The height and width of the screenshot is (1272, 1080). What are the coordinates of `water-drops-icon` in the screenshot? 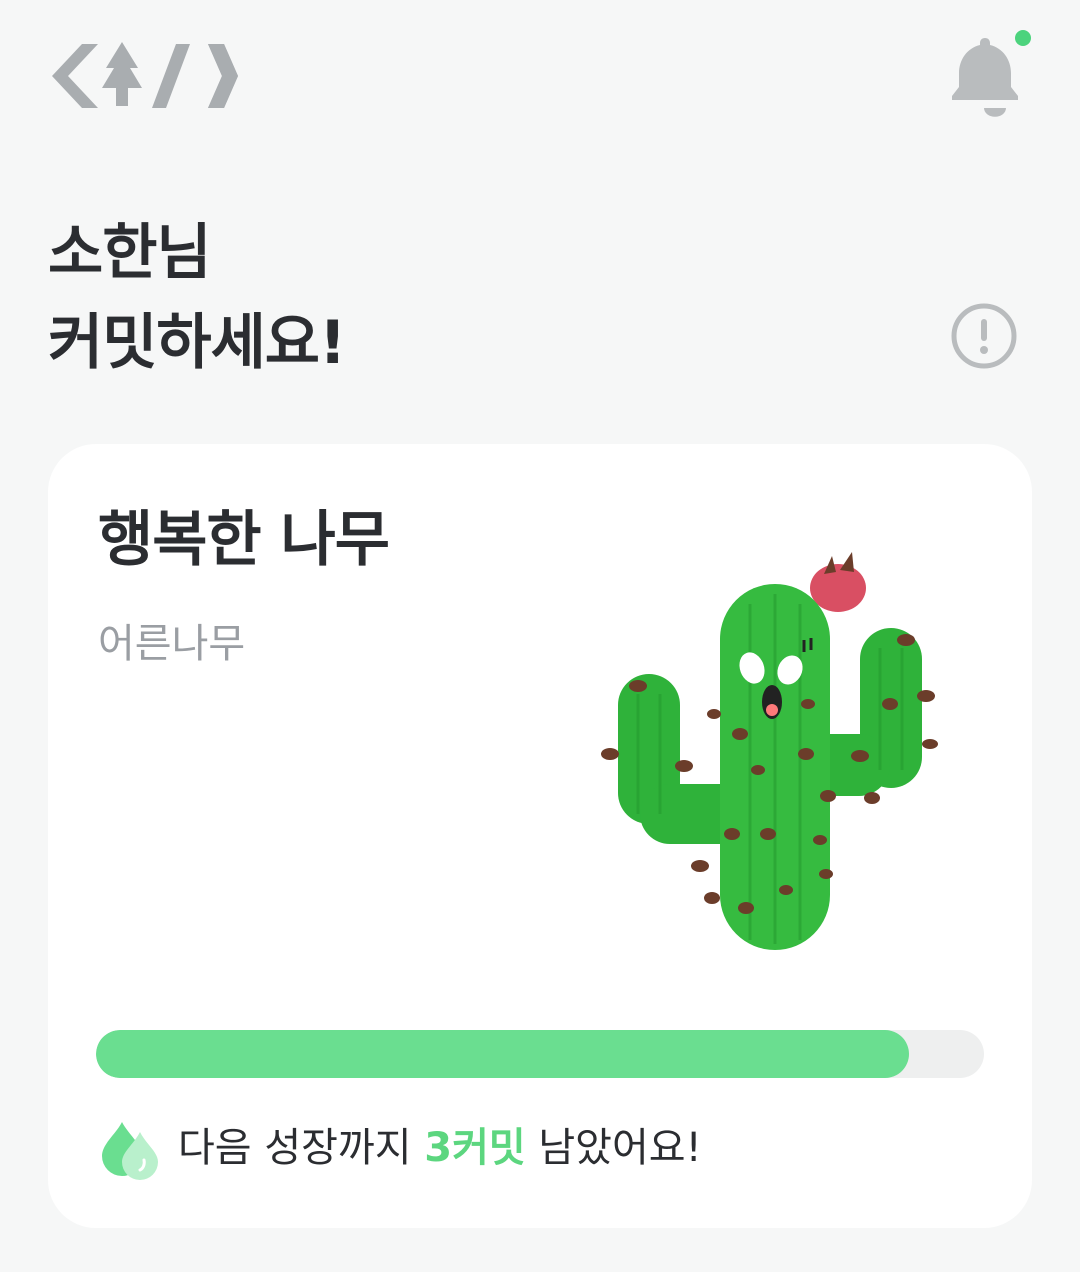 It's located at (130, 1151).